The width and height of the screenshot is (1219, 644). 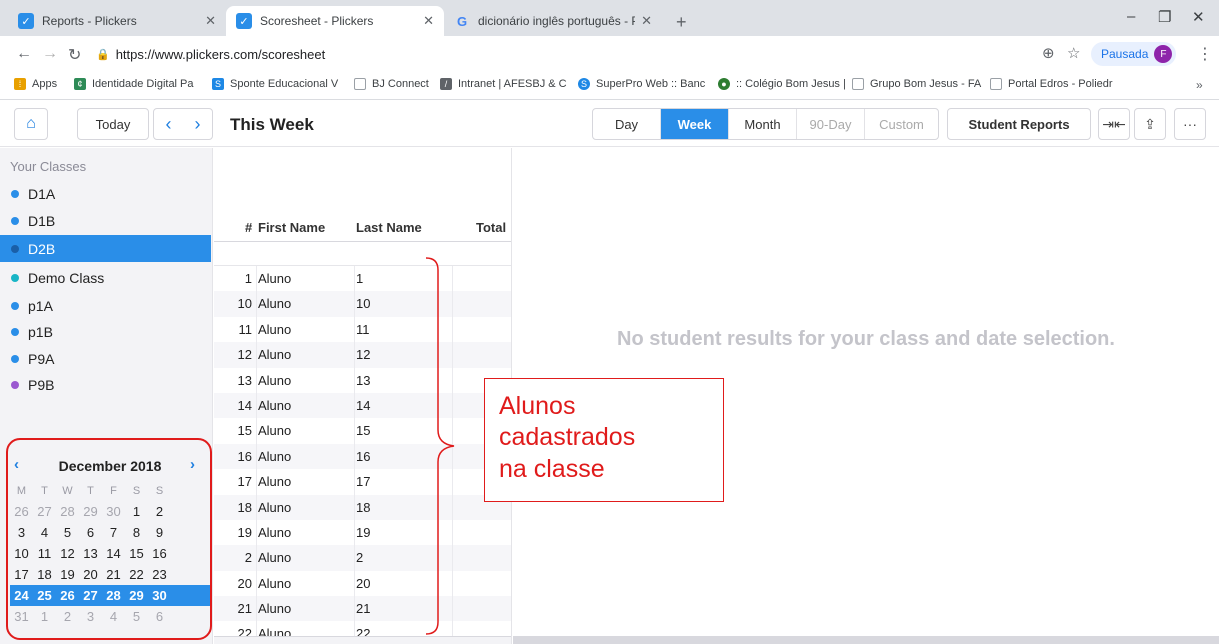 I want to click on calendar-day: 7, so click(x=113, y=532).